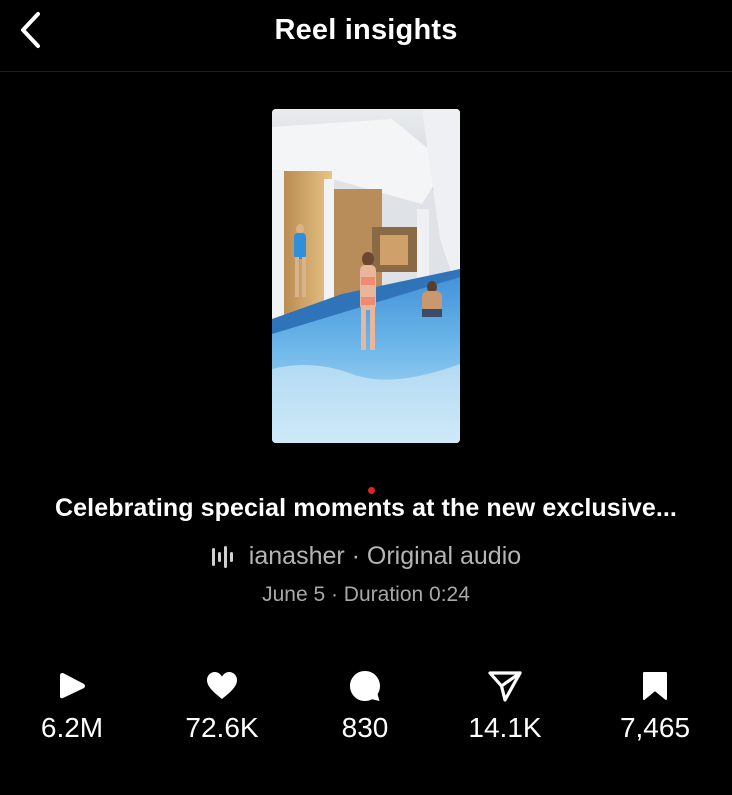 This screenshot has width=732, height=795. What do you see at coordinates (505, 727) in the screenshot?
I see `shares-count: 14.1K` at bounding box center [505, 727].